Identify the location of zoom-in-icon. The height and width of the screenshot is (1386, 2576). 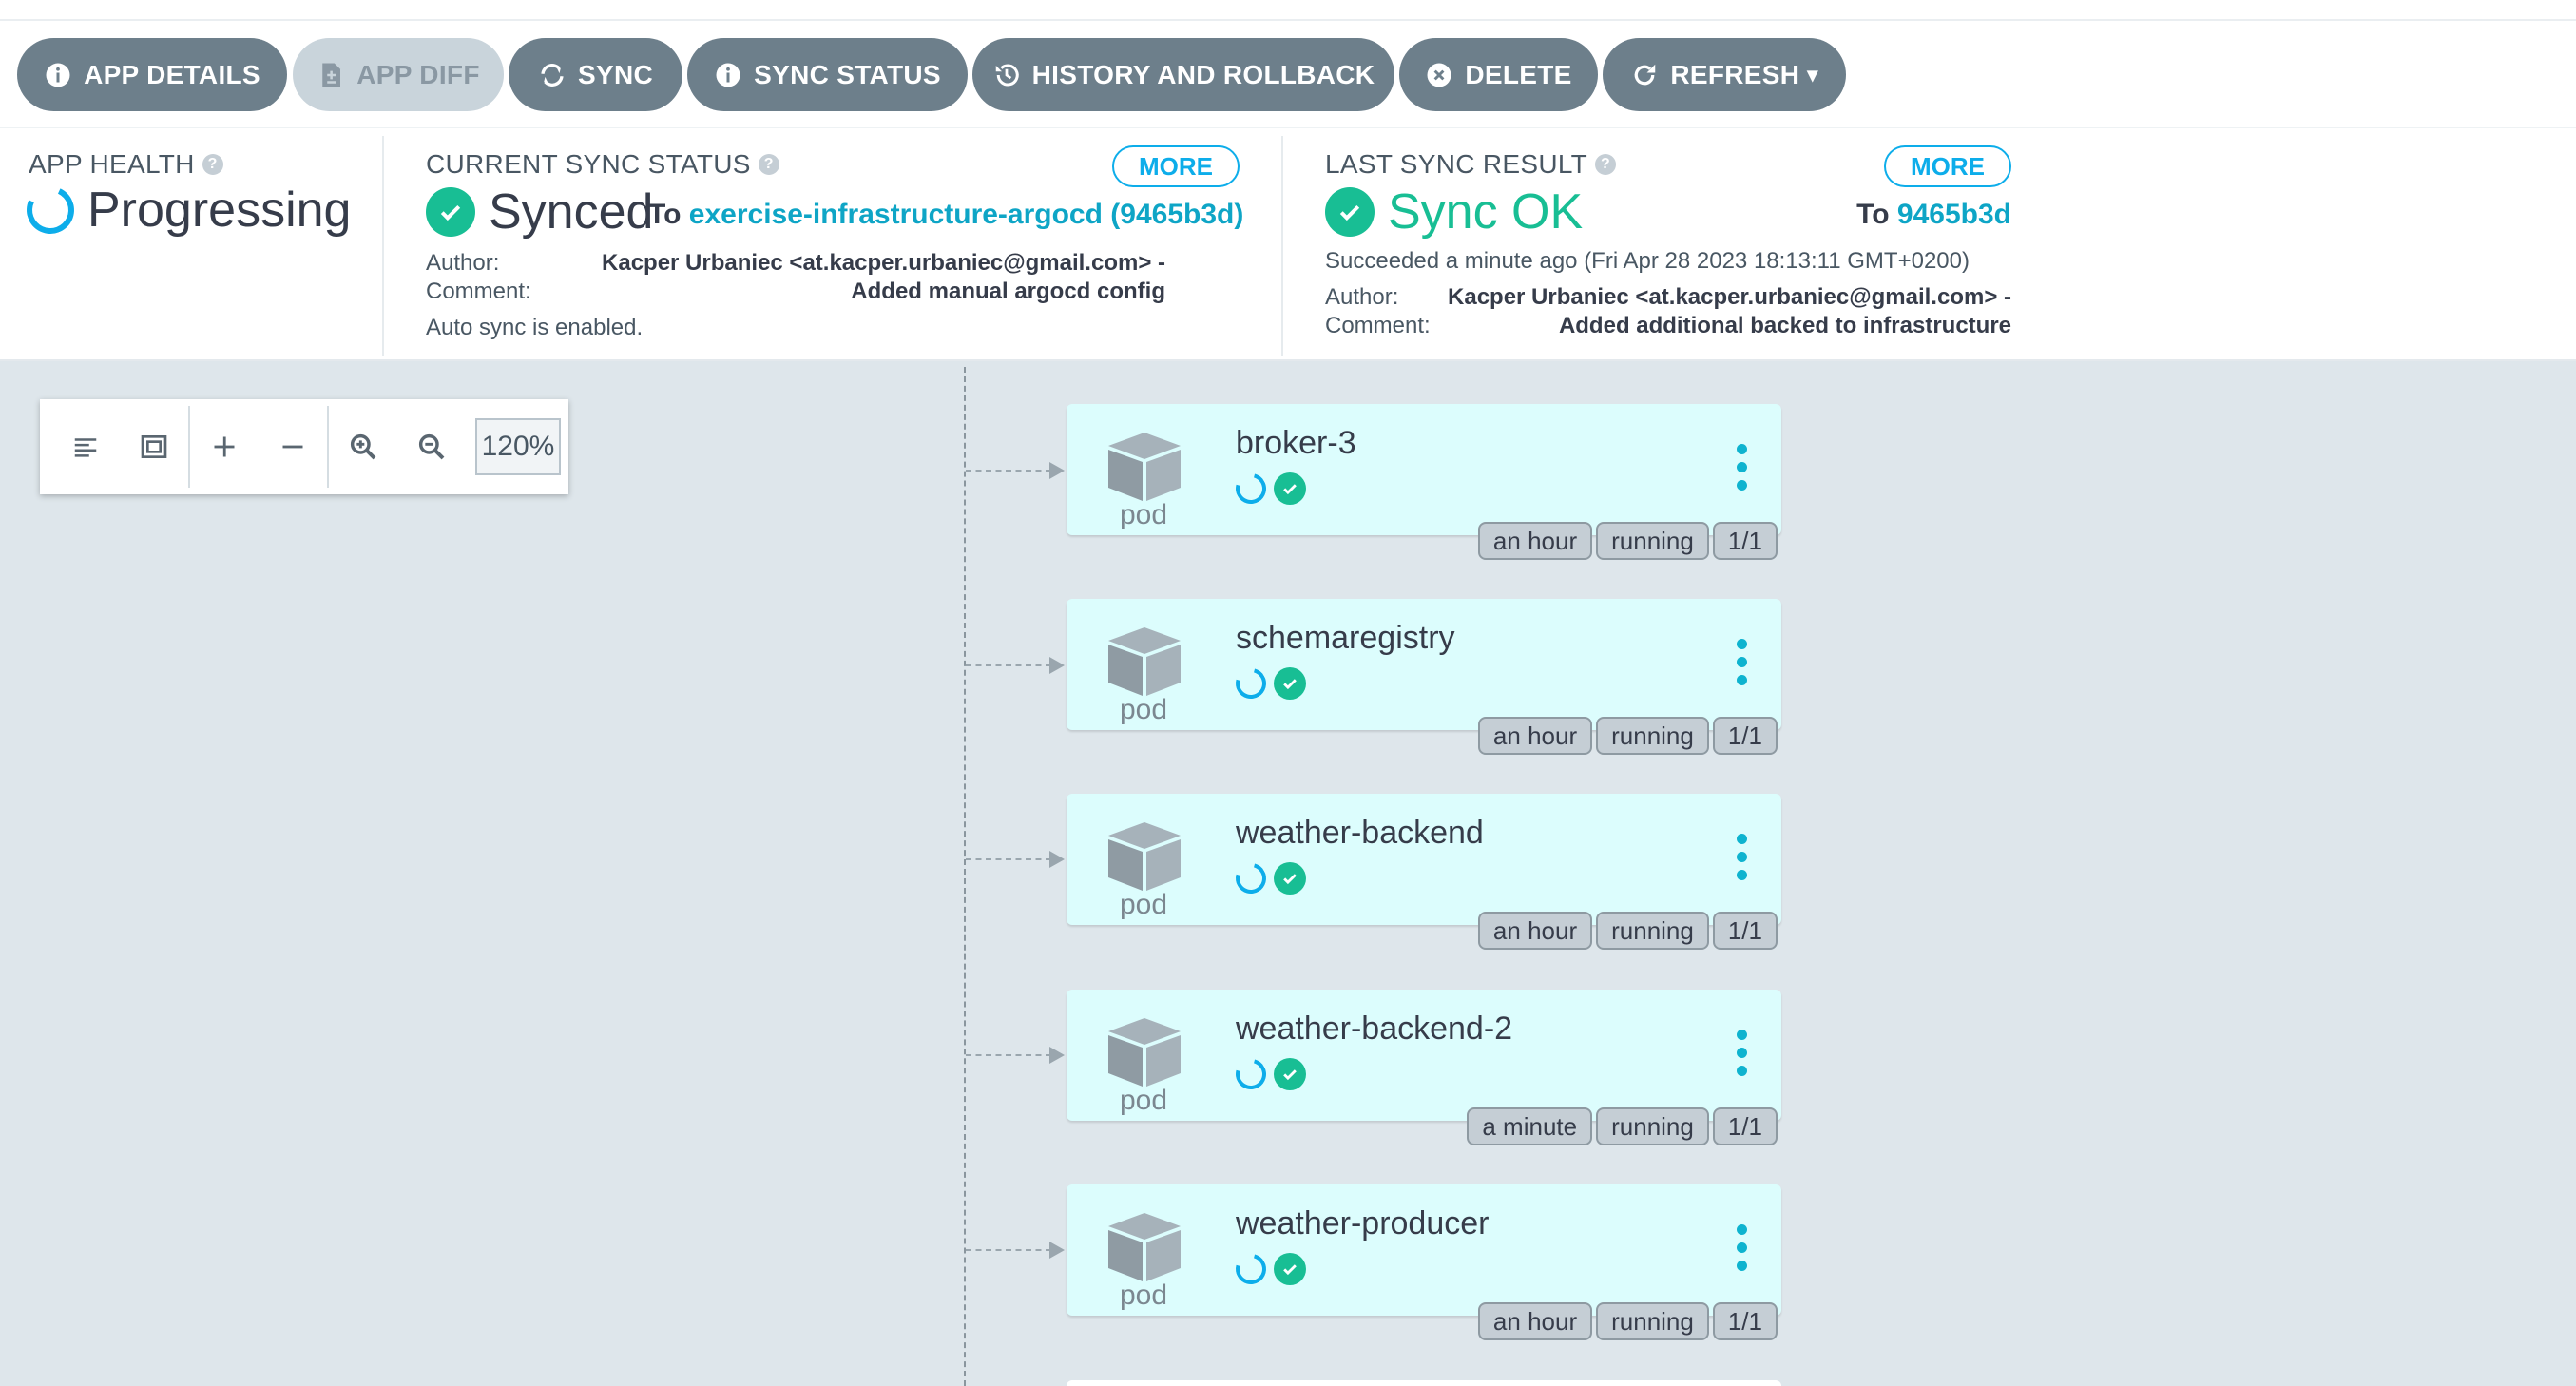
(363, 446).